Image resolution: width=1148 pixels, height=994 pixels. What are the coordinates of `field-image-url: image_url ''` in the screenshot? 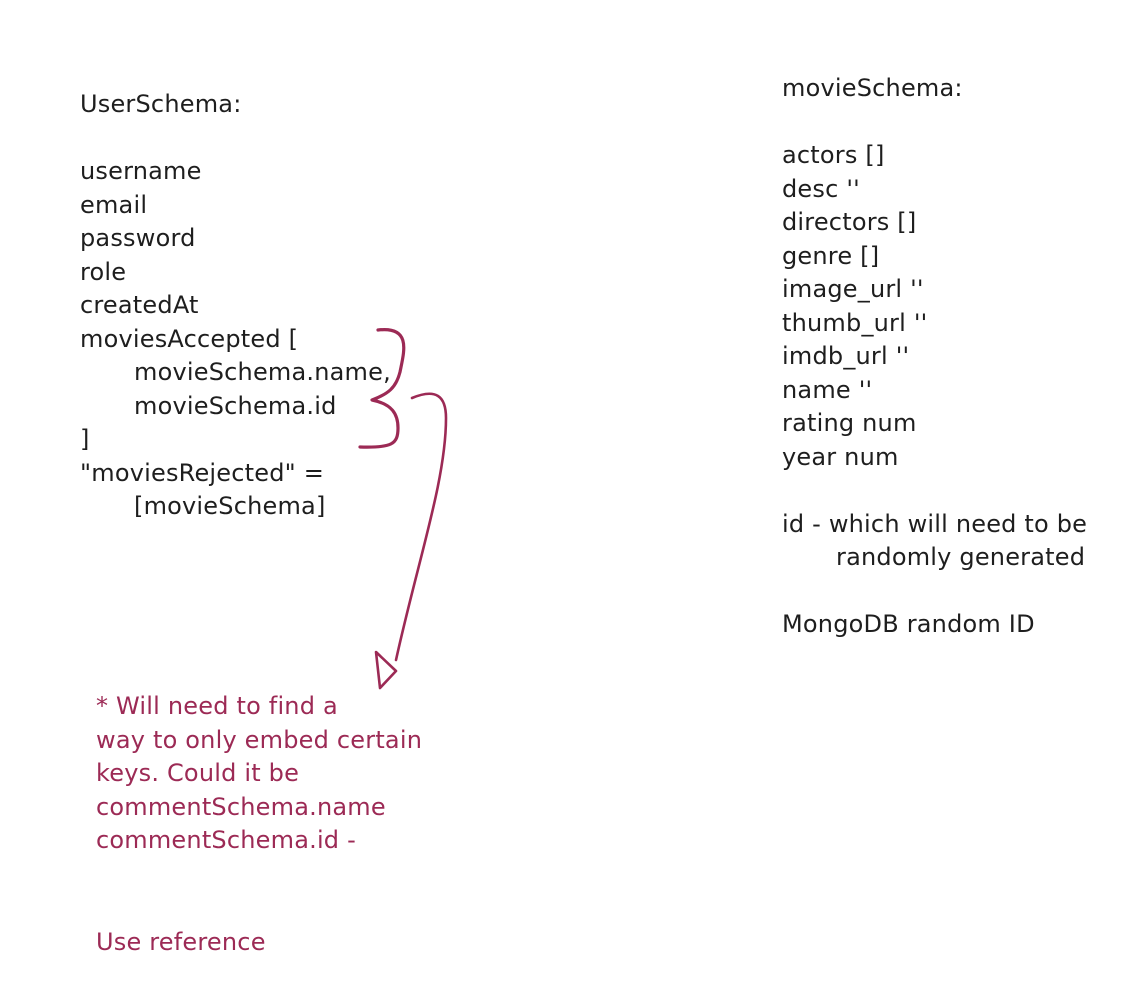 It's located at (853, 289).